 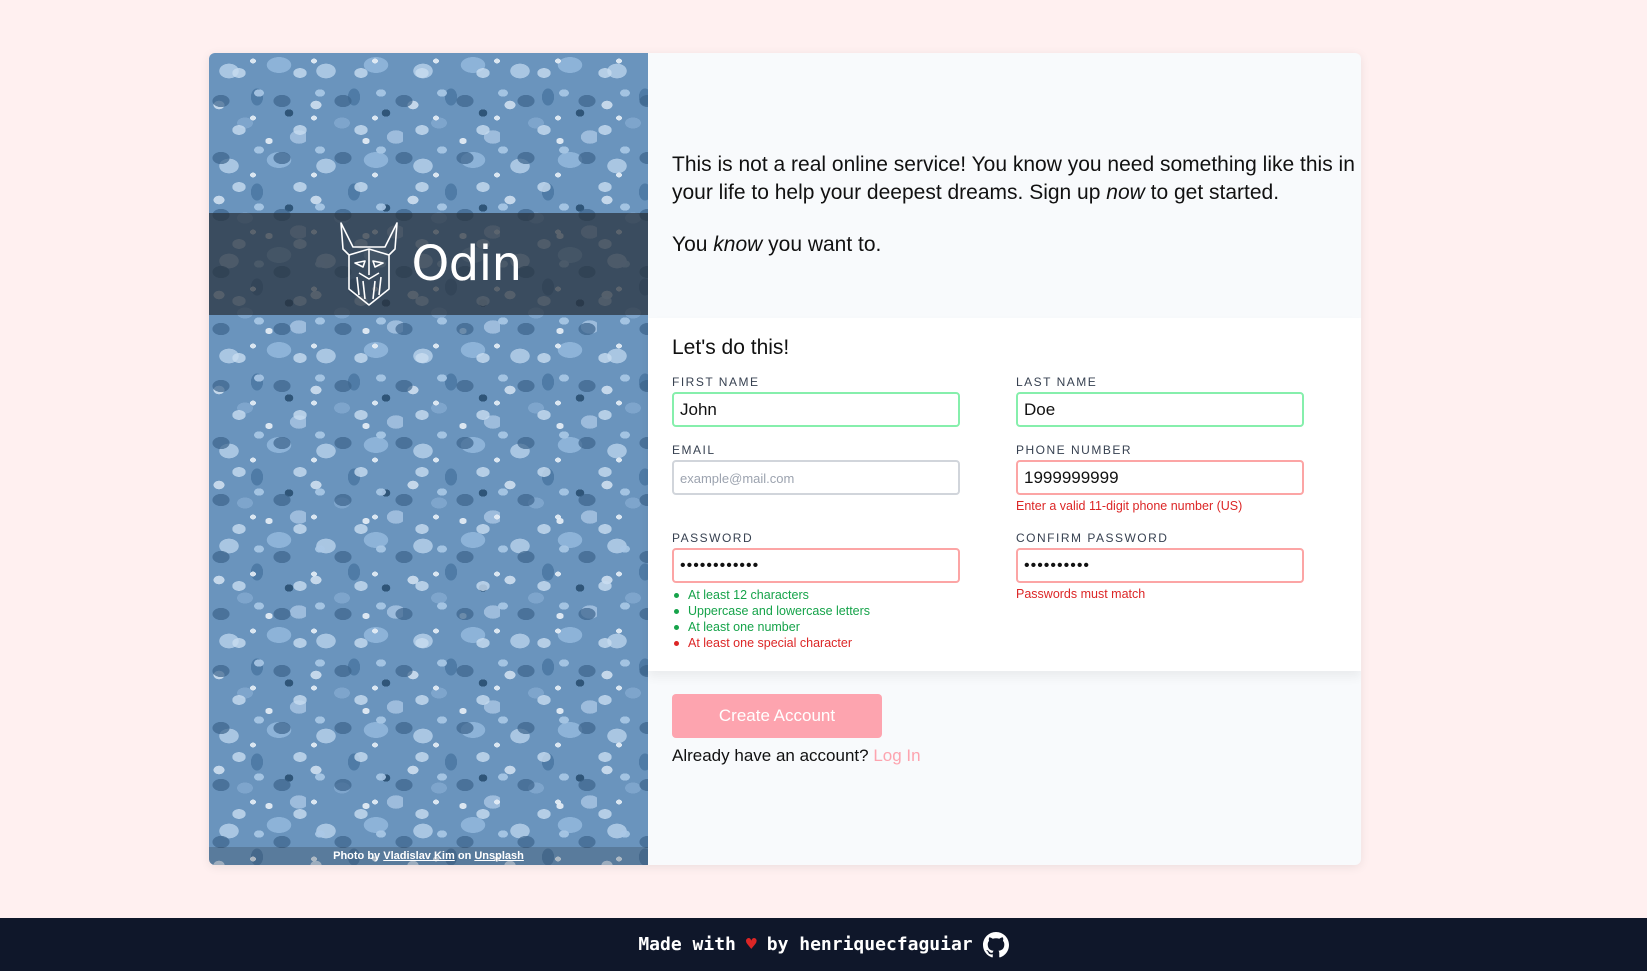 What do you see at coordinates (869, 944) in the screenshot?
I see `footer-author: by henriquecfaguiar` at bounding box center [869, 944].